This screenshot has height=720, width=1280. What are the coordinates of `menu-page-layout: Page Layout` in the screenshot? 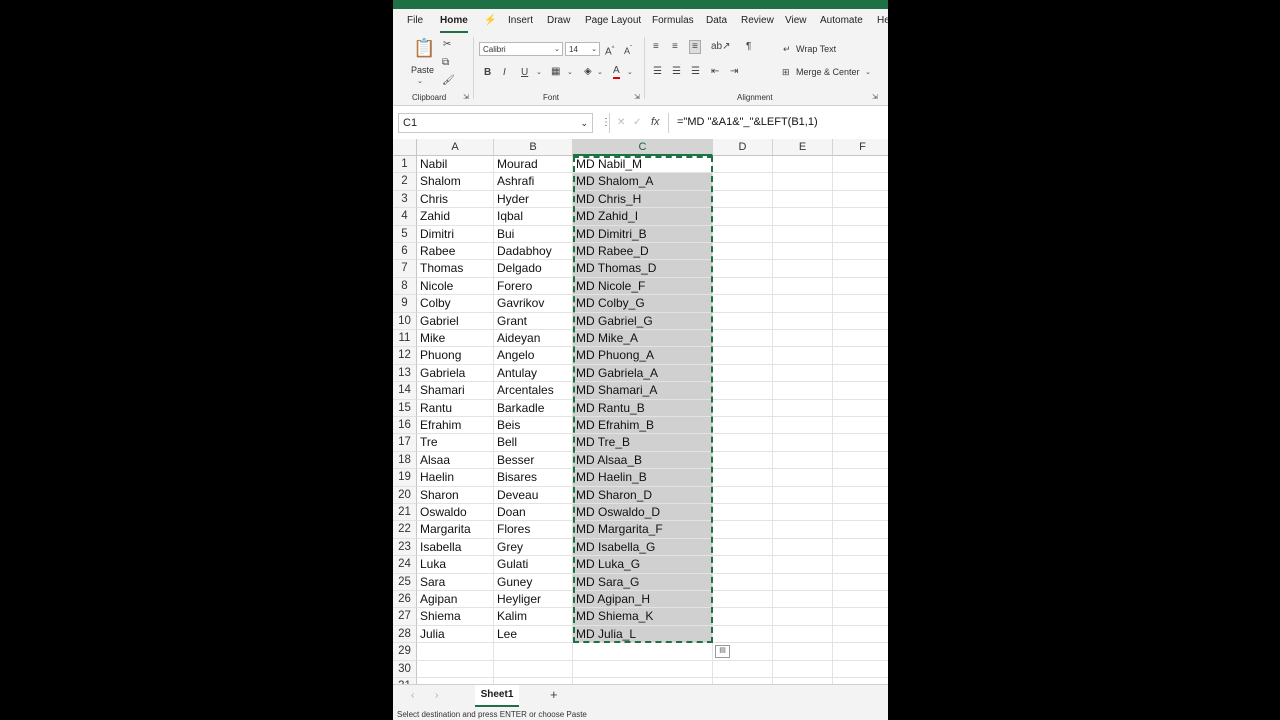 It's located at (613, 20).